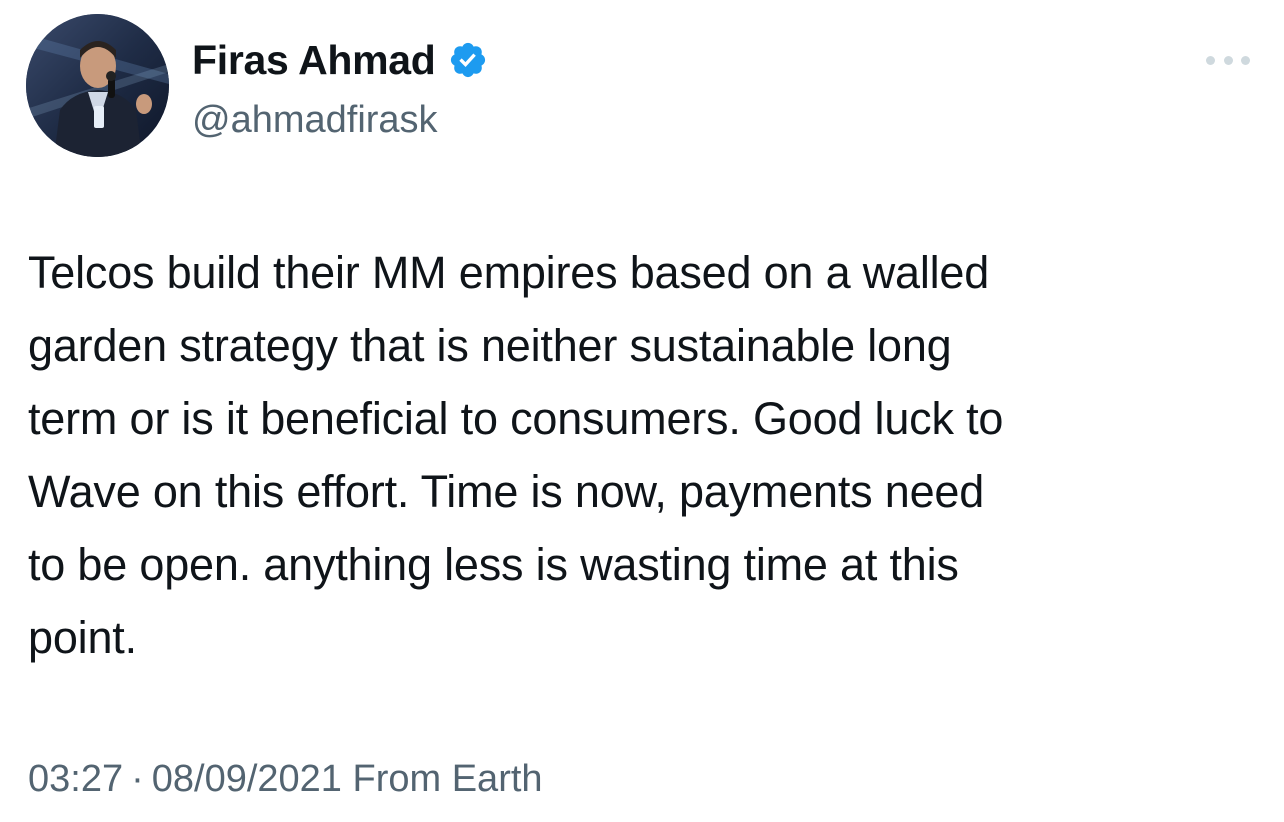  I want to click on tweet-source: From Earth, so click(448, 779).